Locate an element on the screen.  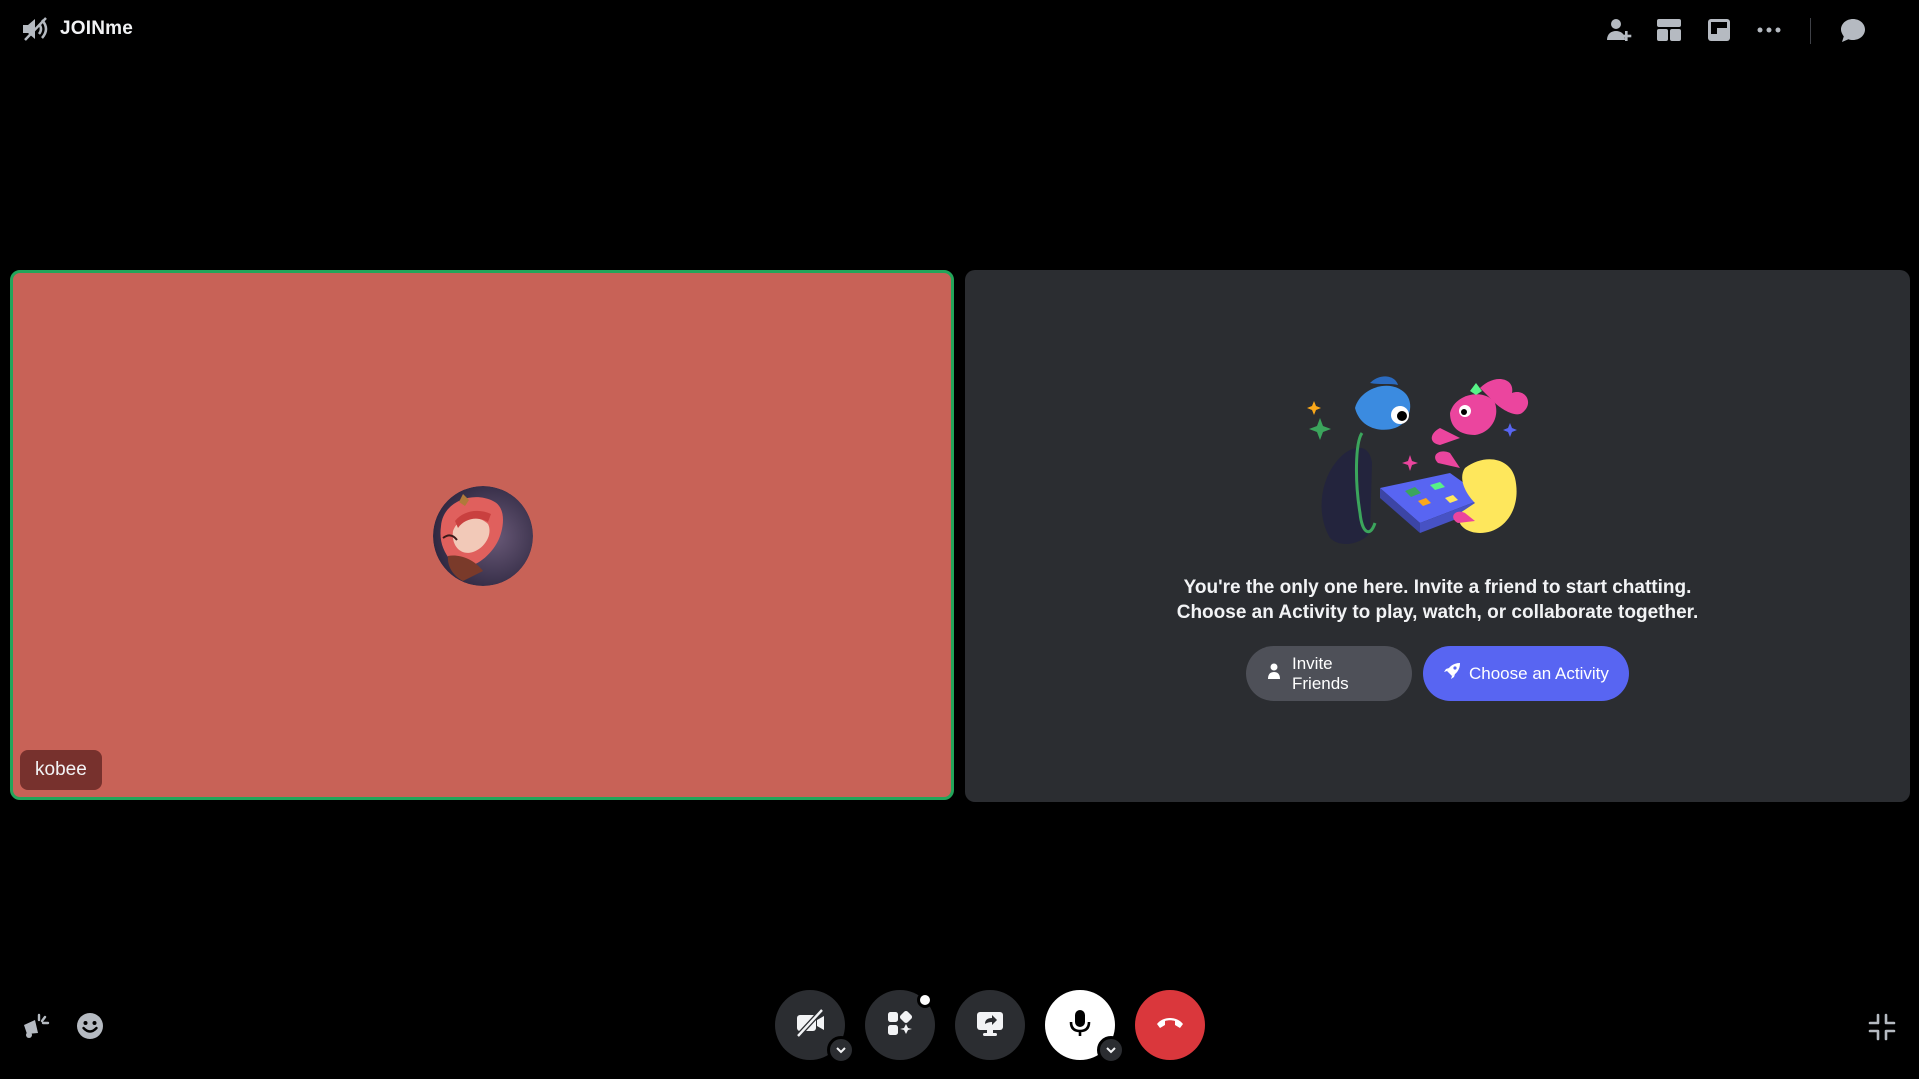
participant-name-tag: kobee is located at coordinates (61, 770).